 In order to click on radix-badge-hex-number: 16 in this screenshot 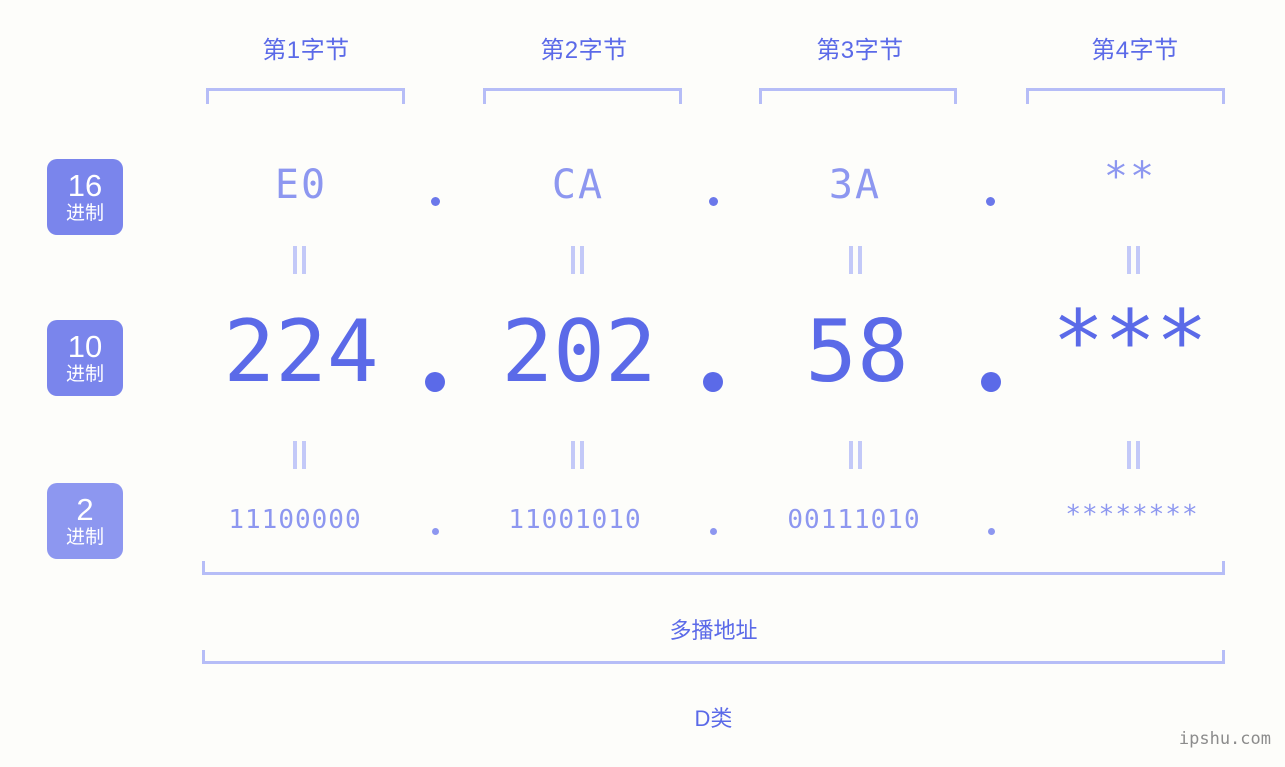, I will do `click(85, 185)`.